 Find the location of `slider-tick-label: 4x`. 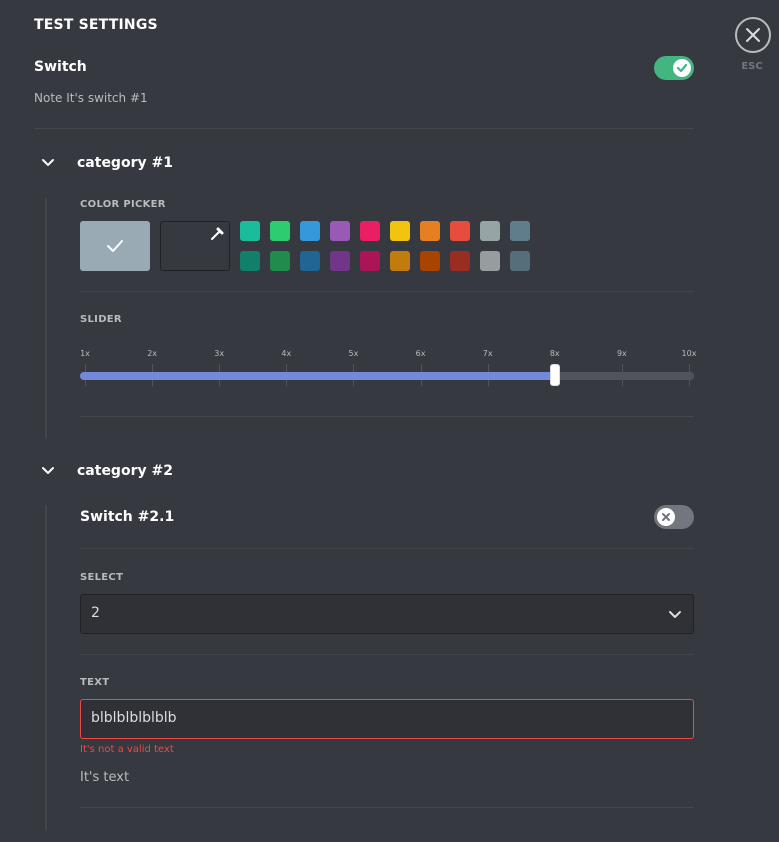

slider-tick-label: 4x is located at coordinates (286, 353).